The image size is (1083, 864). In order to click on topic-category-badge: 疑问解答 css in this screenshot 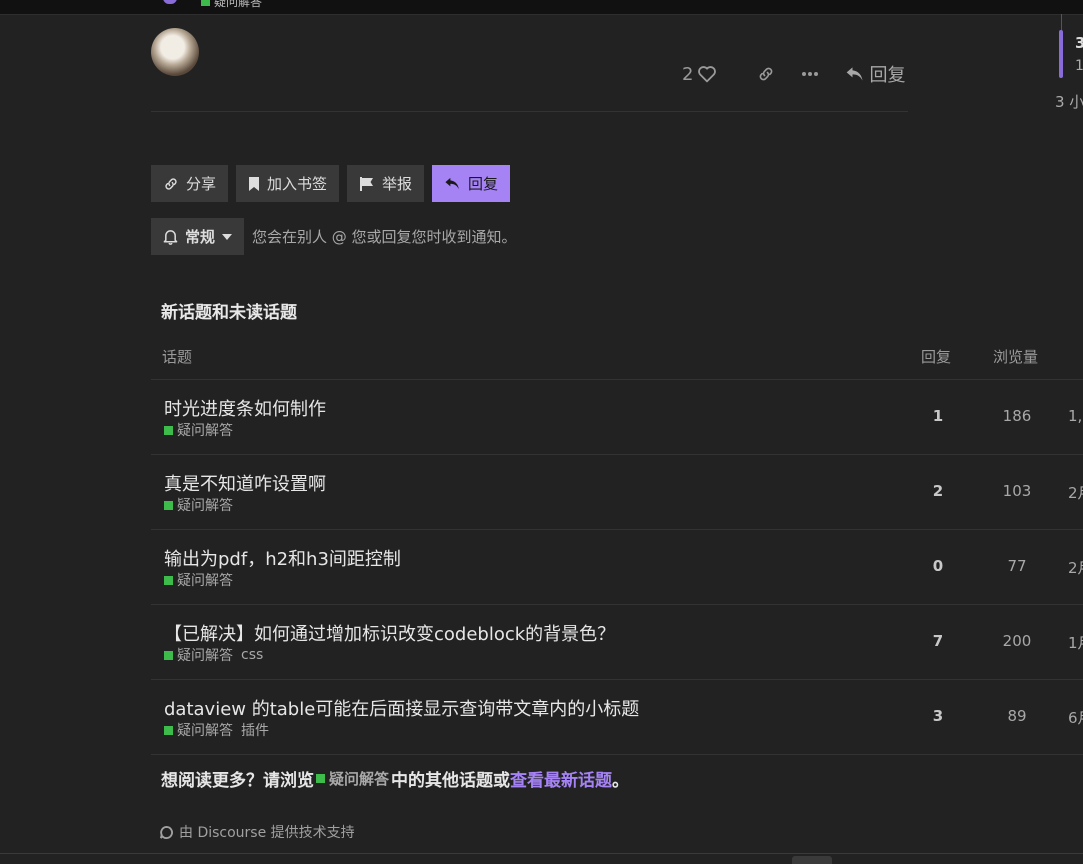, I will do `click(213, 655)`.